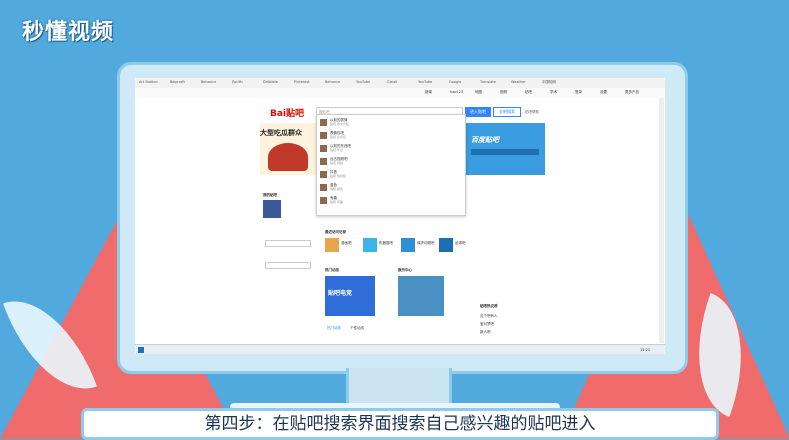 This screenshot has height=440, width=789. I want to click on monitor-stand, so click(399, 387).